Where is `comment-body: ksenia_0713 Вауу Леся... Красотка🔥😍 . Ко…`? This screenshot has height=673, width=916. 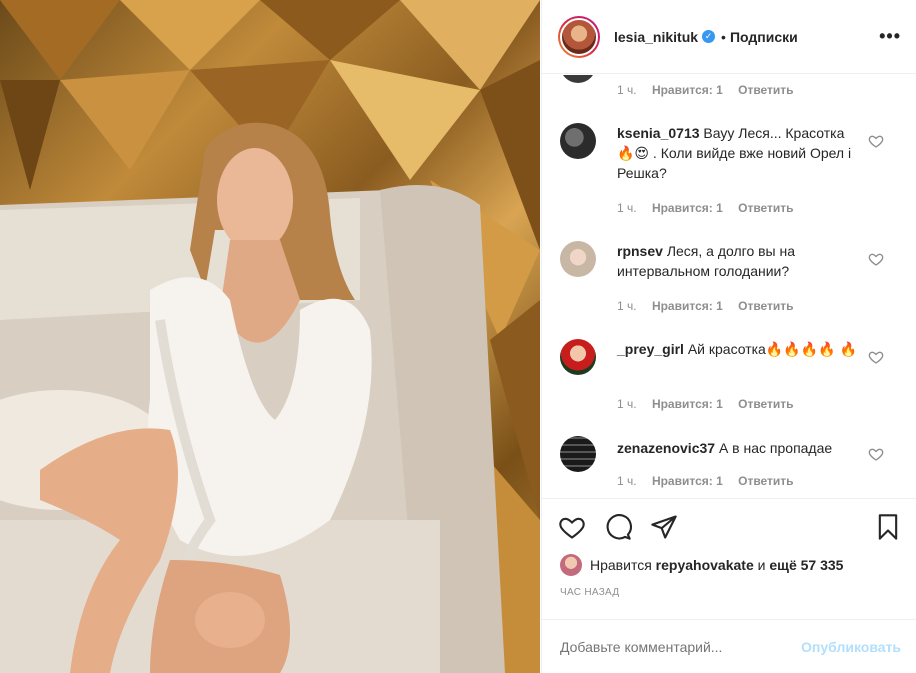 comment-body: ksenia_0713 Вауу Леся... Красотка🔥😍 . Ко… is located at coordinates (737, 153).